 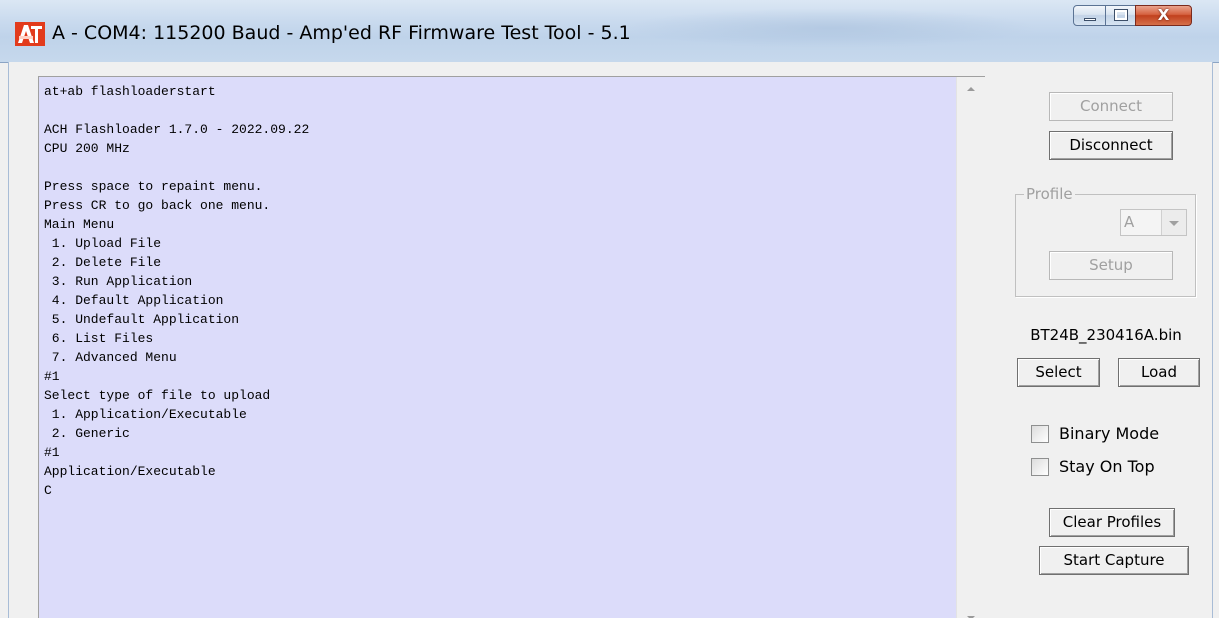 I want to click on close-button: X, so click(x=1163, y=15).